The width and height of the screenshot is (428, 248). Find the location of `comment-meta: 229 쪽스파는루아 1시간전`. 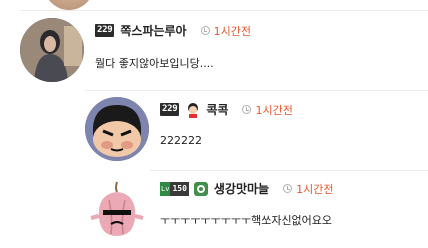

comment-meta: 229 쪽스파는루아 1시간전 is located at coordinates (173, 30).